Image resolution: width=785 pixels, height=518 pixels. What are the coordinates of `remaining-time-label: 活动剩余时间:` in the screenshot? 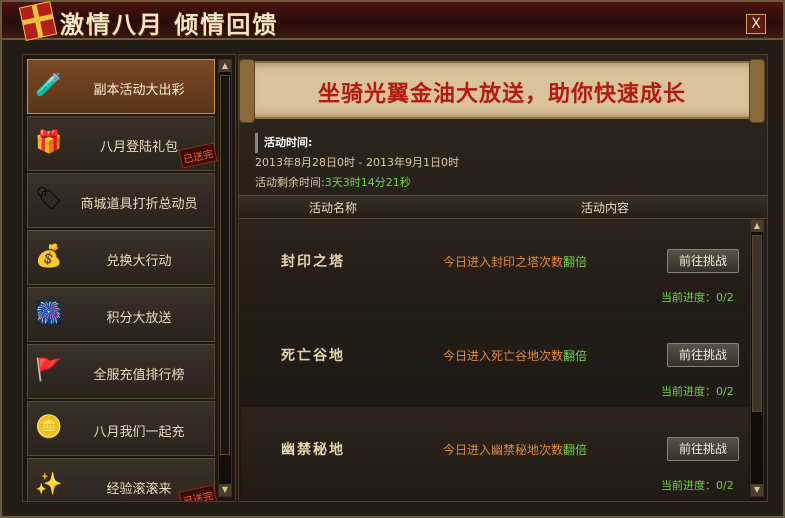 It's located at (290, 182).